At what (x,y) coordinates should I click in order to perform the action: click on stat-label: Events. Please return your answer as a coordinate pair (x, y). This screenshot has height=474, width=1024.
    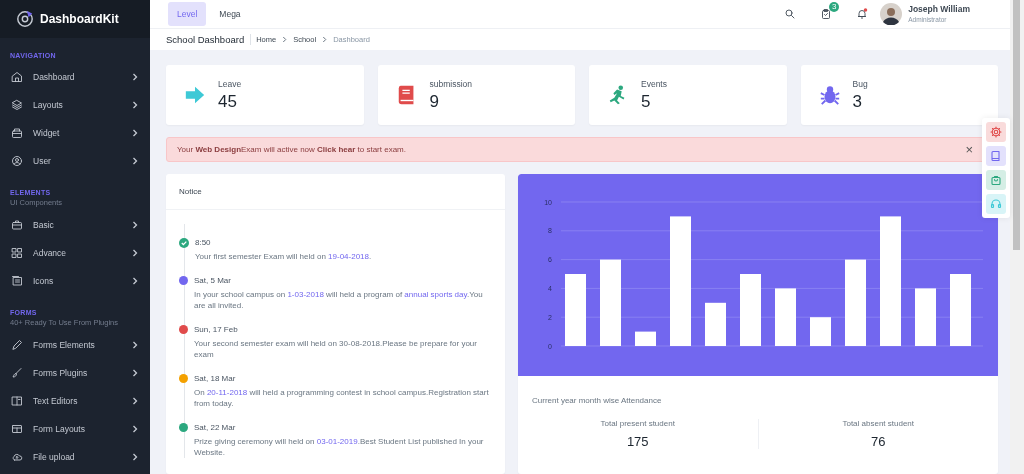
    Looking at the image, I should click on (654, 83).